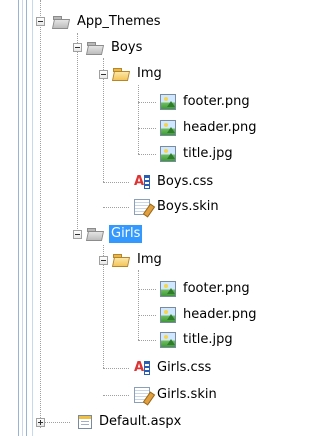  I want to click on tree-item-file: Girls.skin, so click(176, 395).